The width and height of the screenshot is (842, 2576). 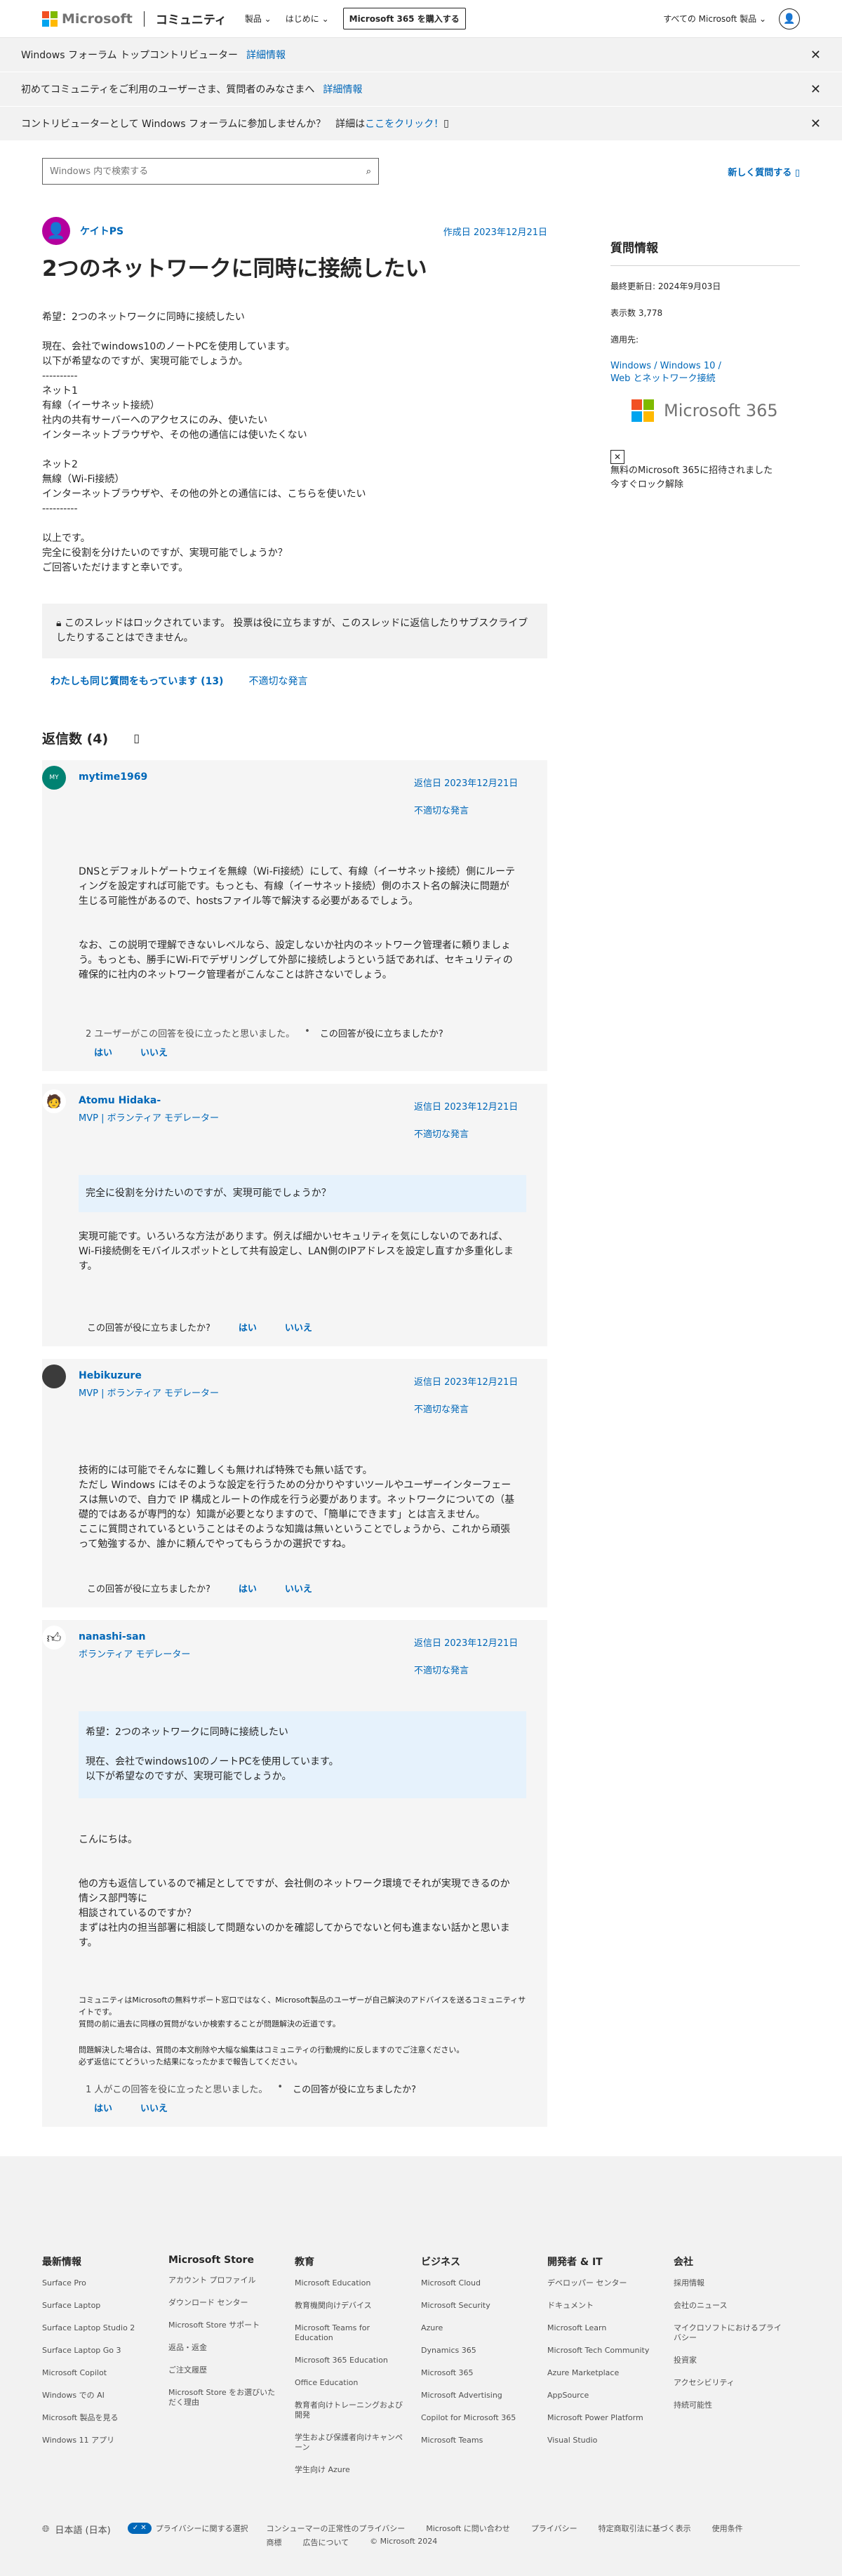 What do you see at coordinates (358, 2333) in the screenshot?
I see `footer-link: Microsoft Teams for Education` at bounding box center [358, 2333].